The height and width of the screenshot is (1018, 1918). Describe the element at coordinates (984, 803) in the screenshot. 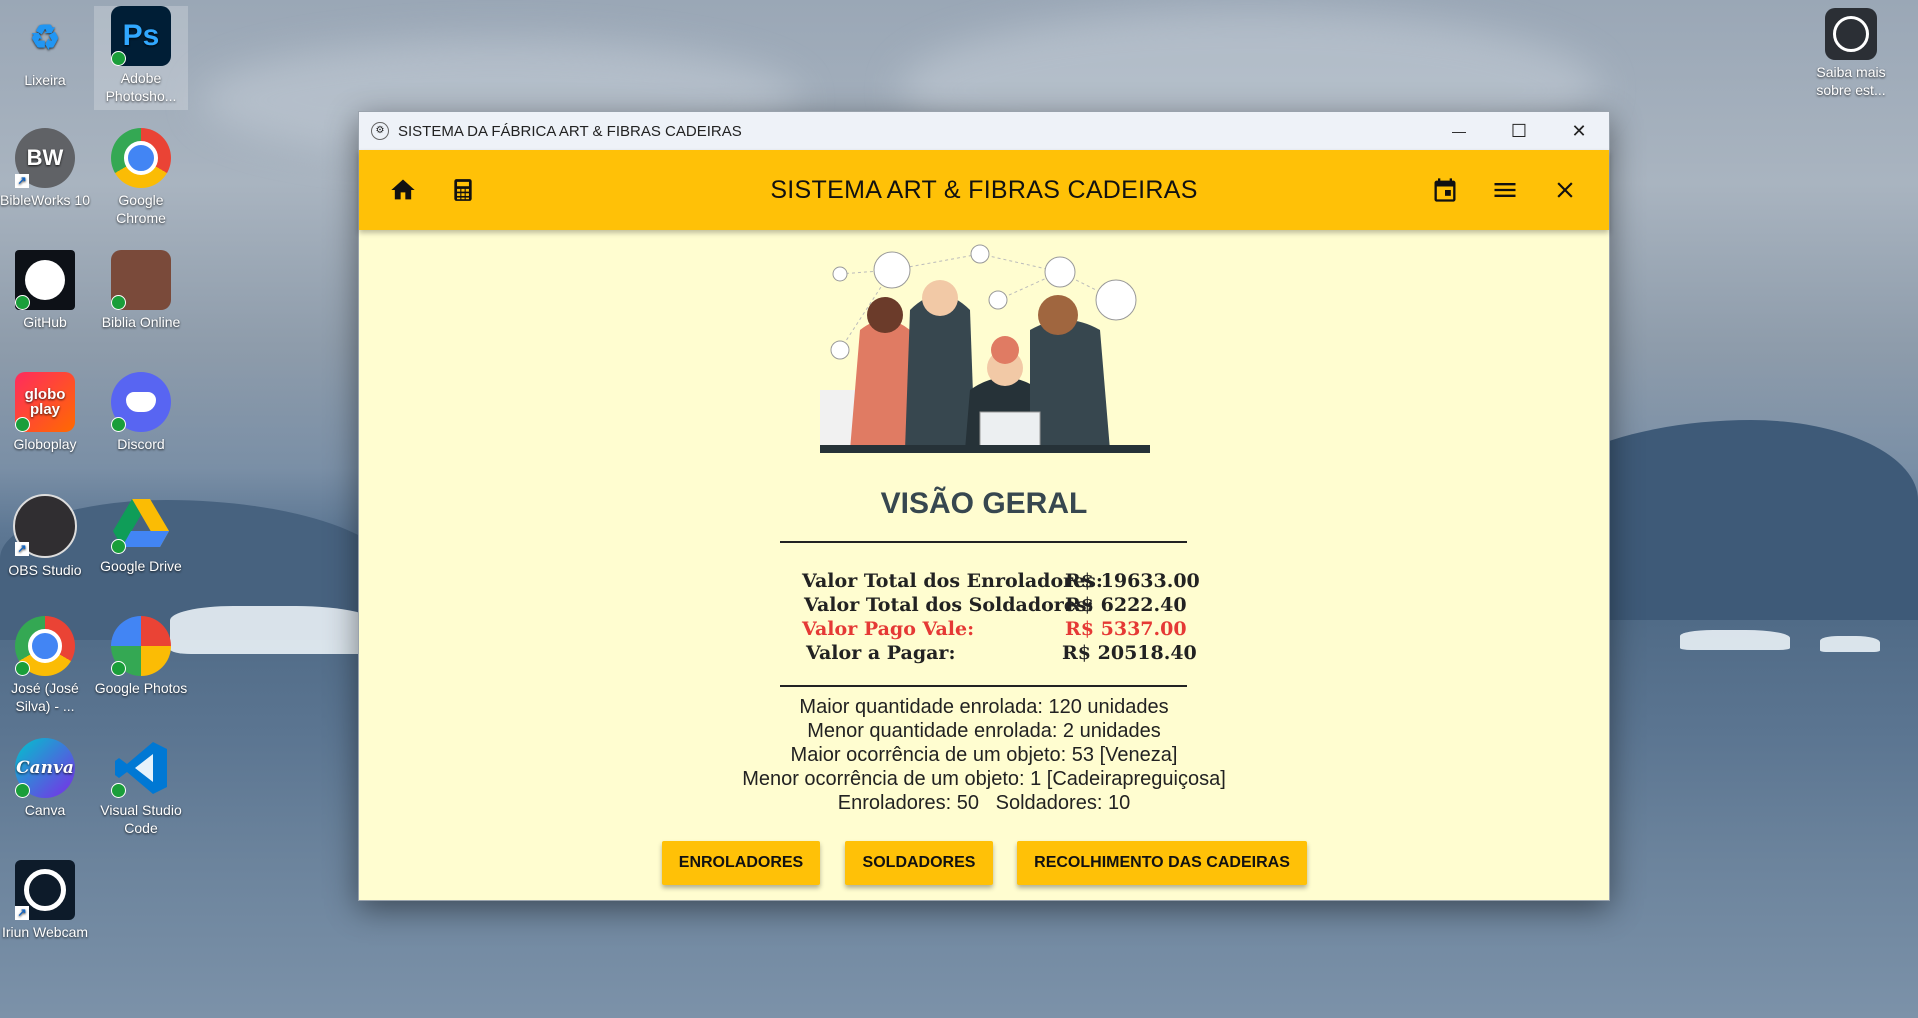

I see `stat-worker-counts: Enroladores: 50 Soldadores: 10` at that location.